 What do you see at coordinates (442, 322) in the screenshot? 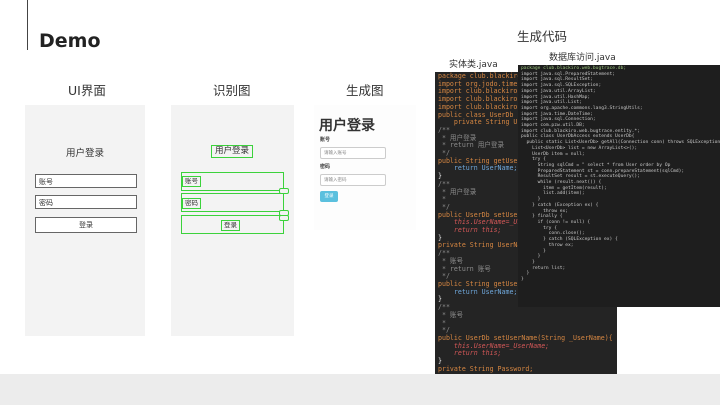
I see `code-line: *` at bounding box center [442, 322].